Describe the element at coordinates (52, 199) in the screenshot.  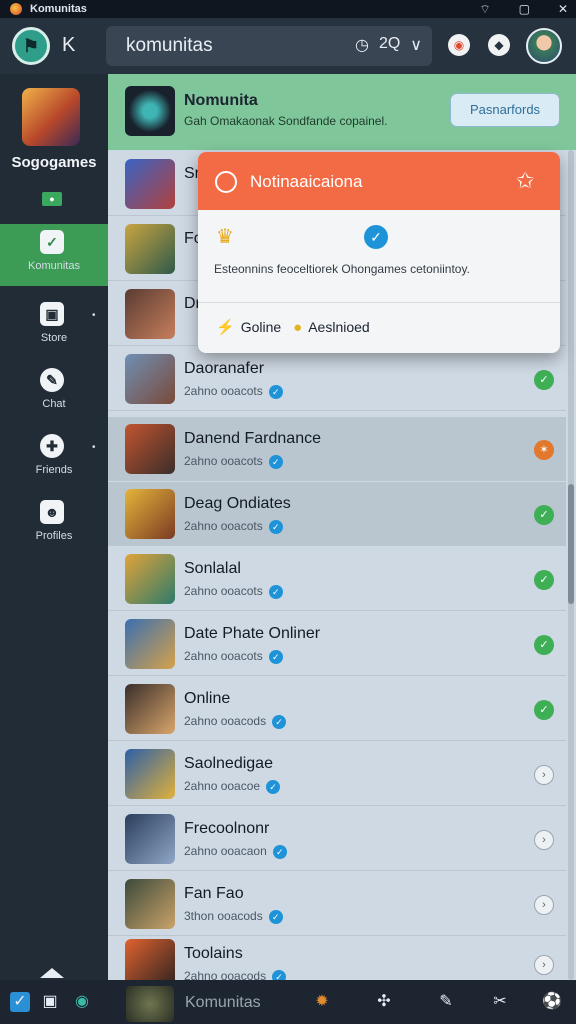
I see `online-badge-icon: ●` at that location.